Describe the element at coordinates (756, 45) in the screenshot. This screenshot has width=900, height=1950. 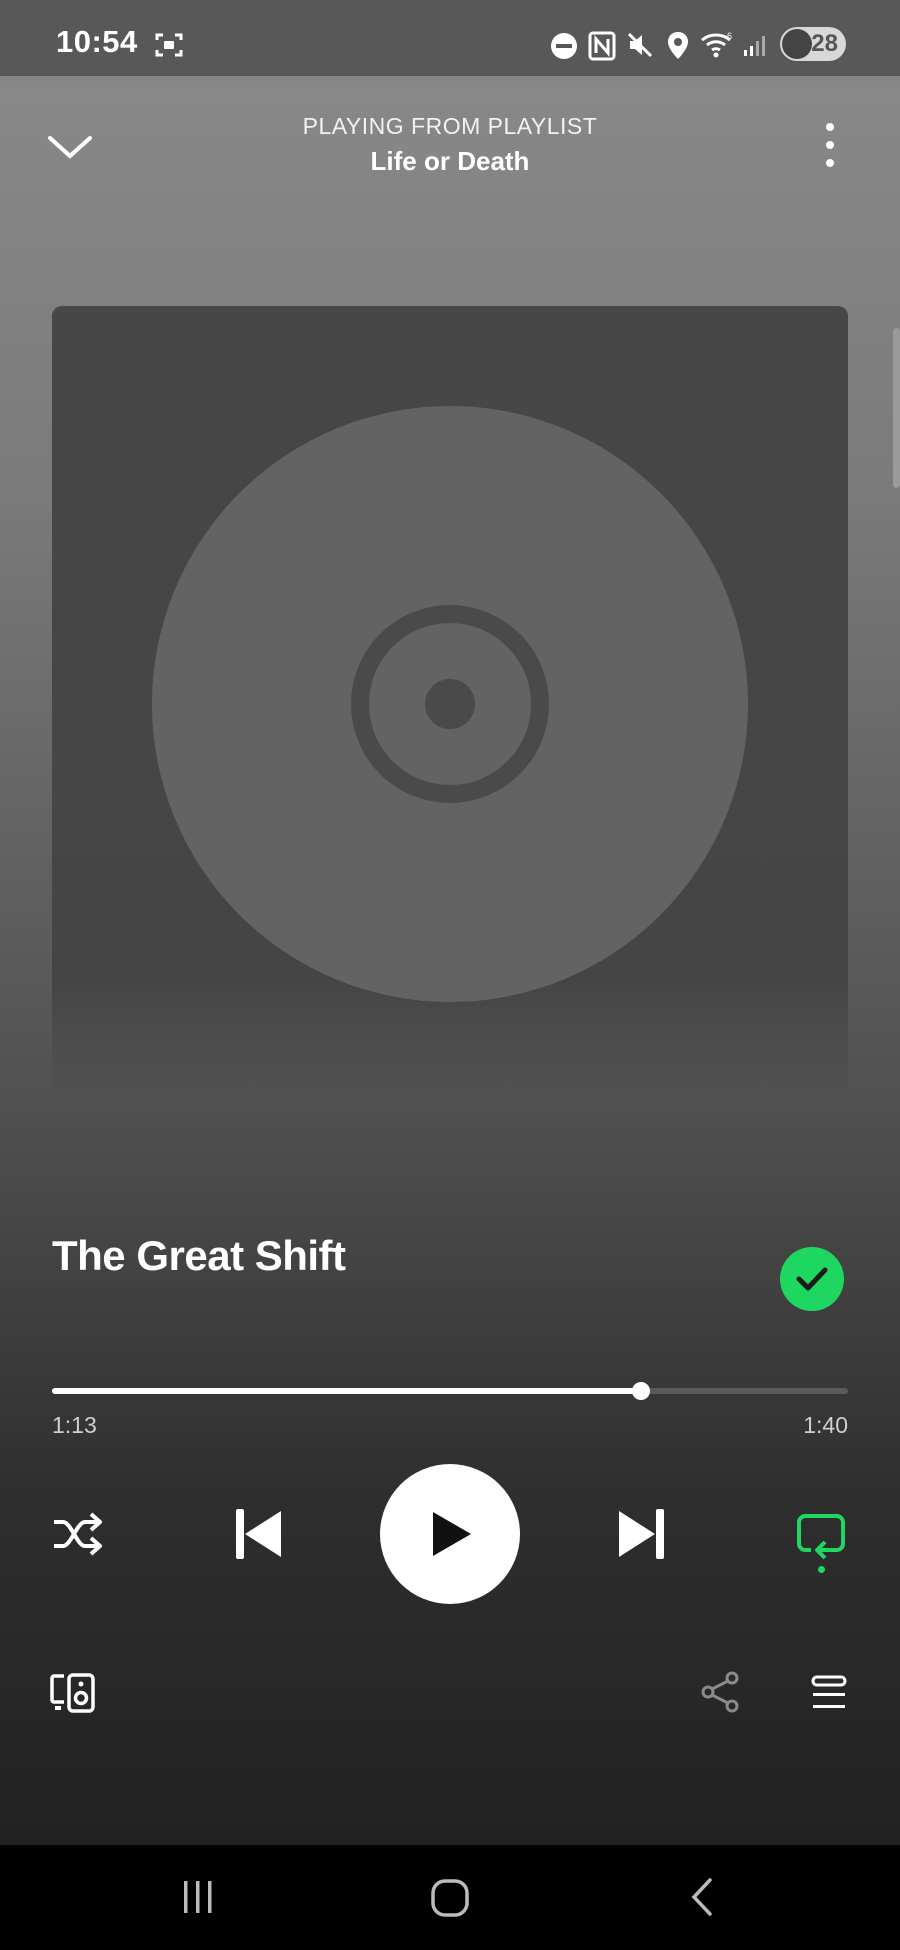
I see `signal-icon` at that location.